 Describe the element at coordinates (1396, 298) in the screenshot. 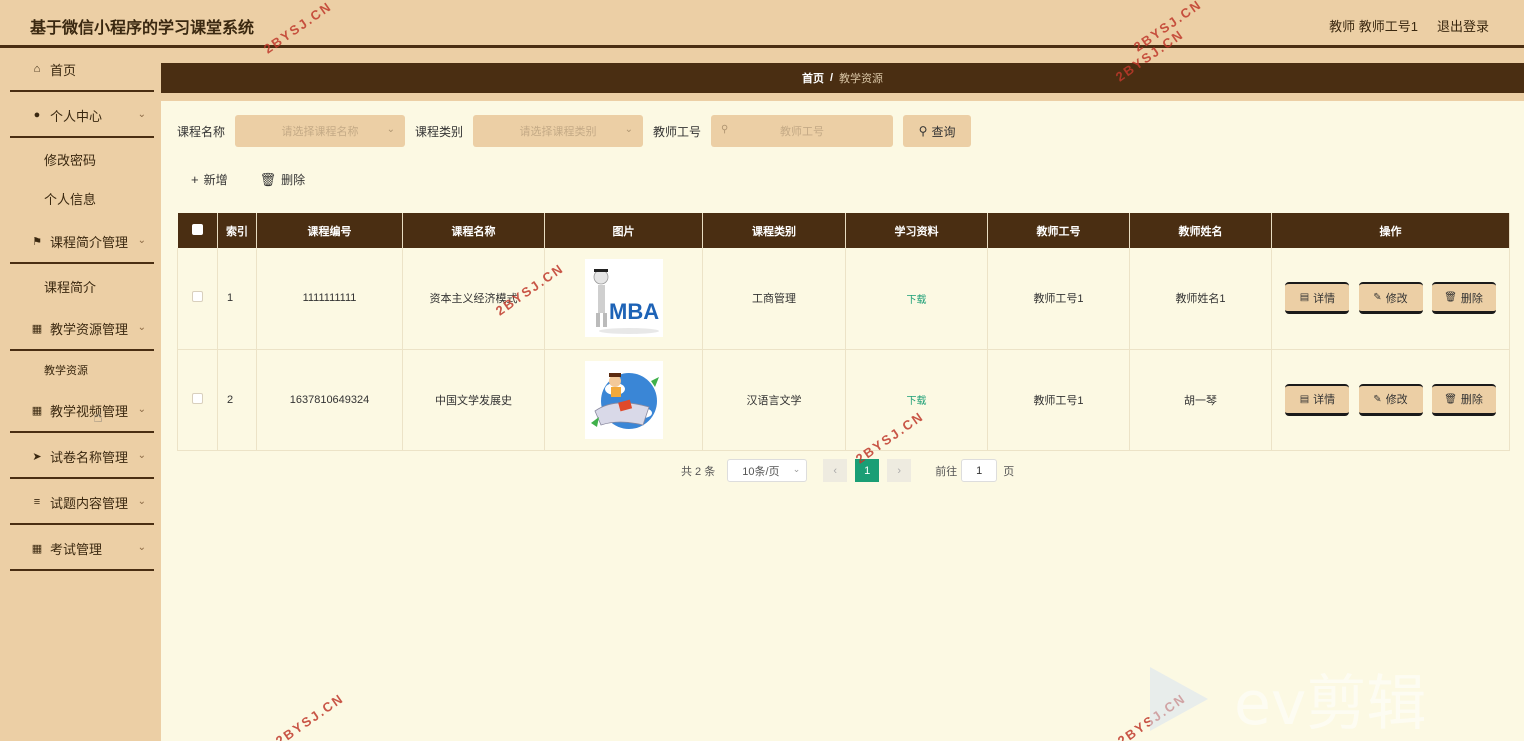

I see `edit-label: 修改` at that location.